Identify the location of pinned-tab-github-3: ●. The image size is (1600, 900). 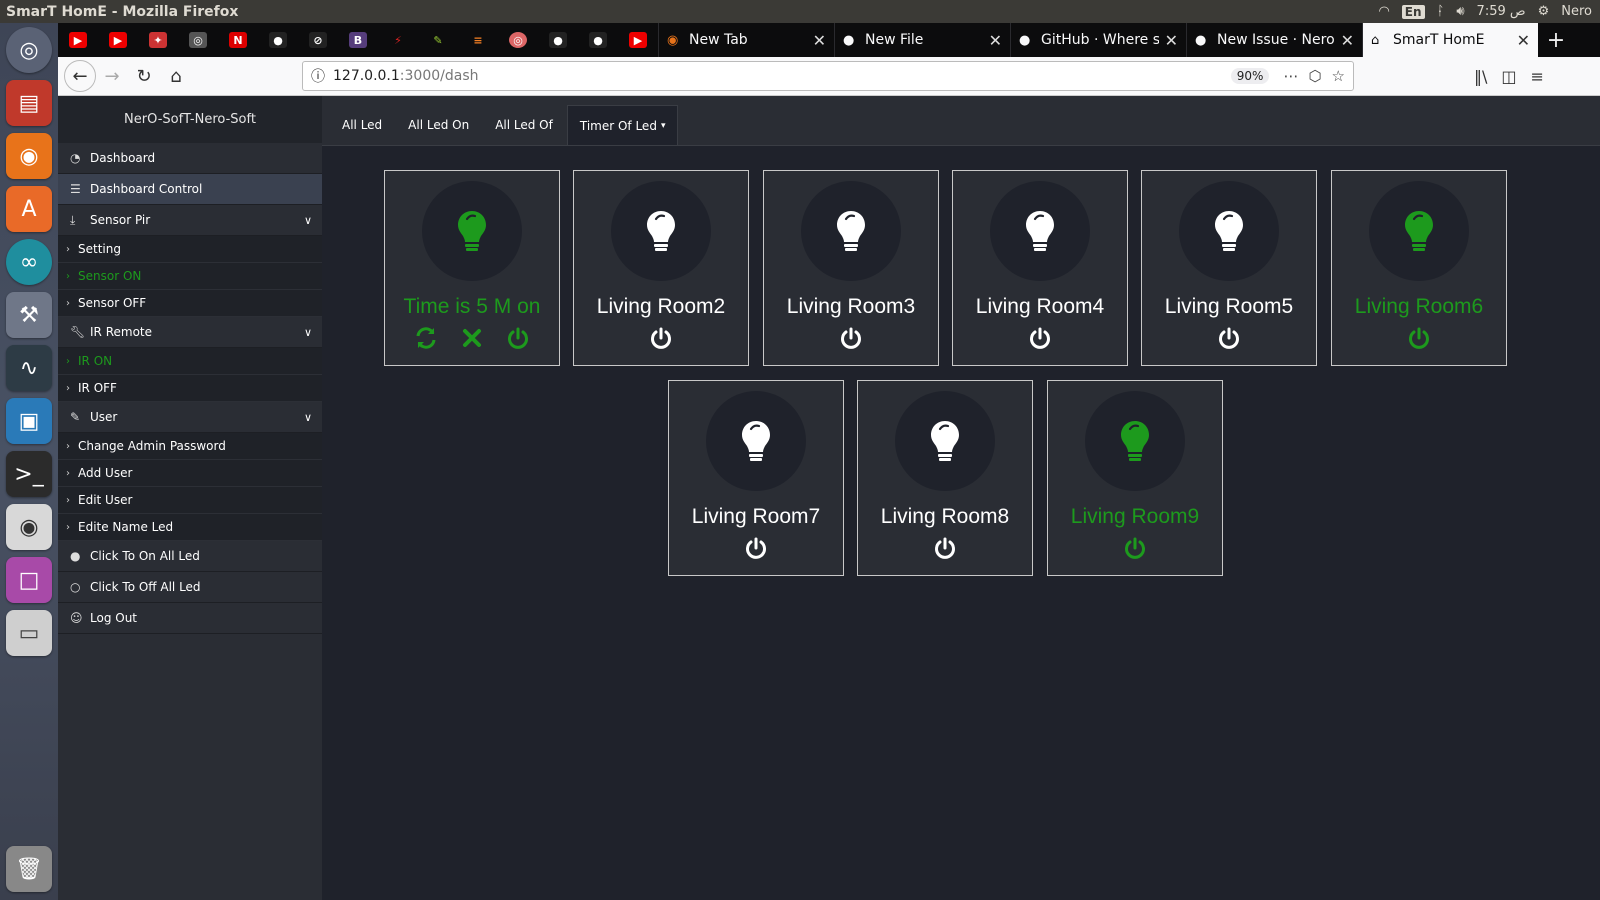
(598, 40).